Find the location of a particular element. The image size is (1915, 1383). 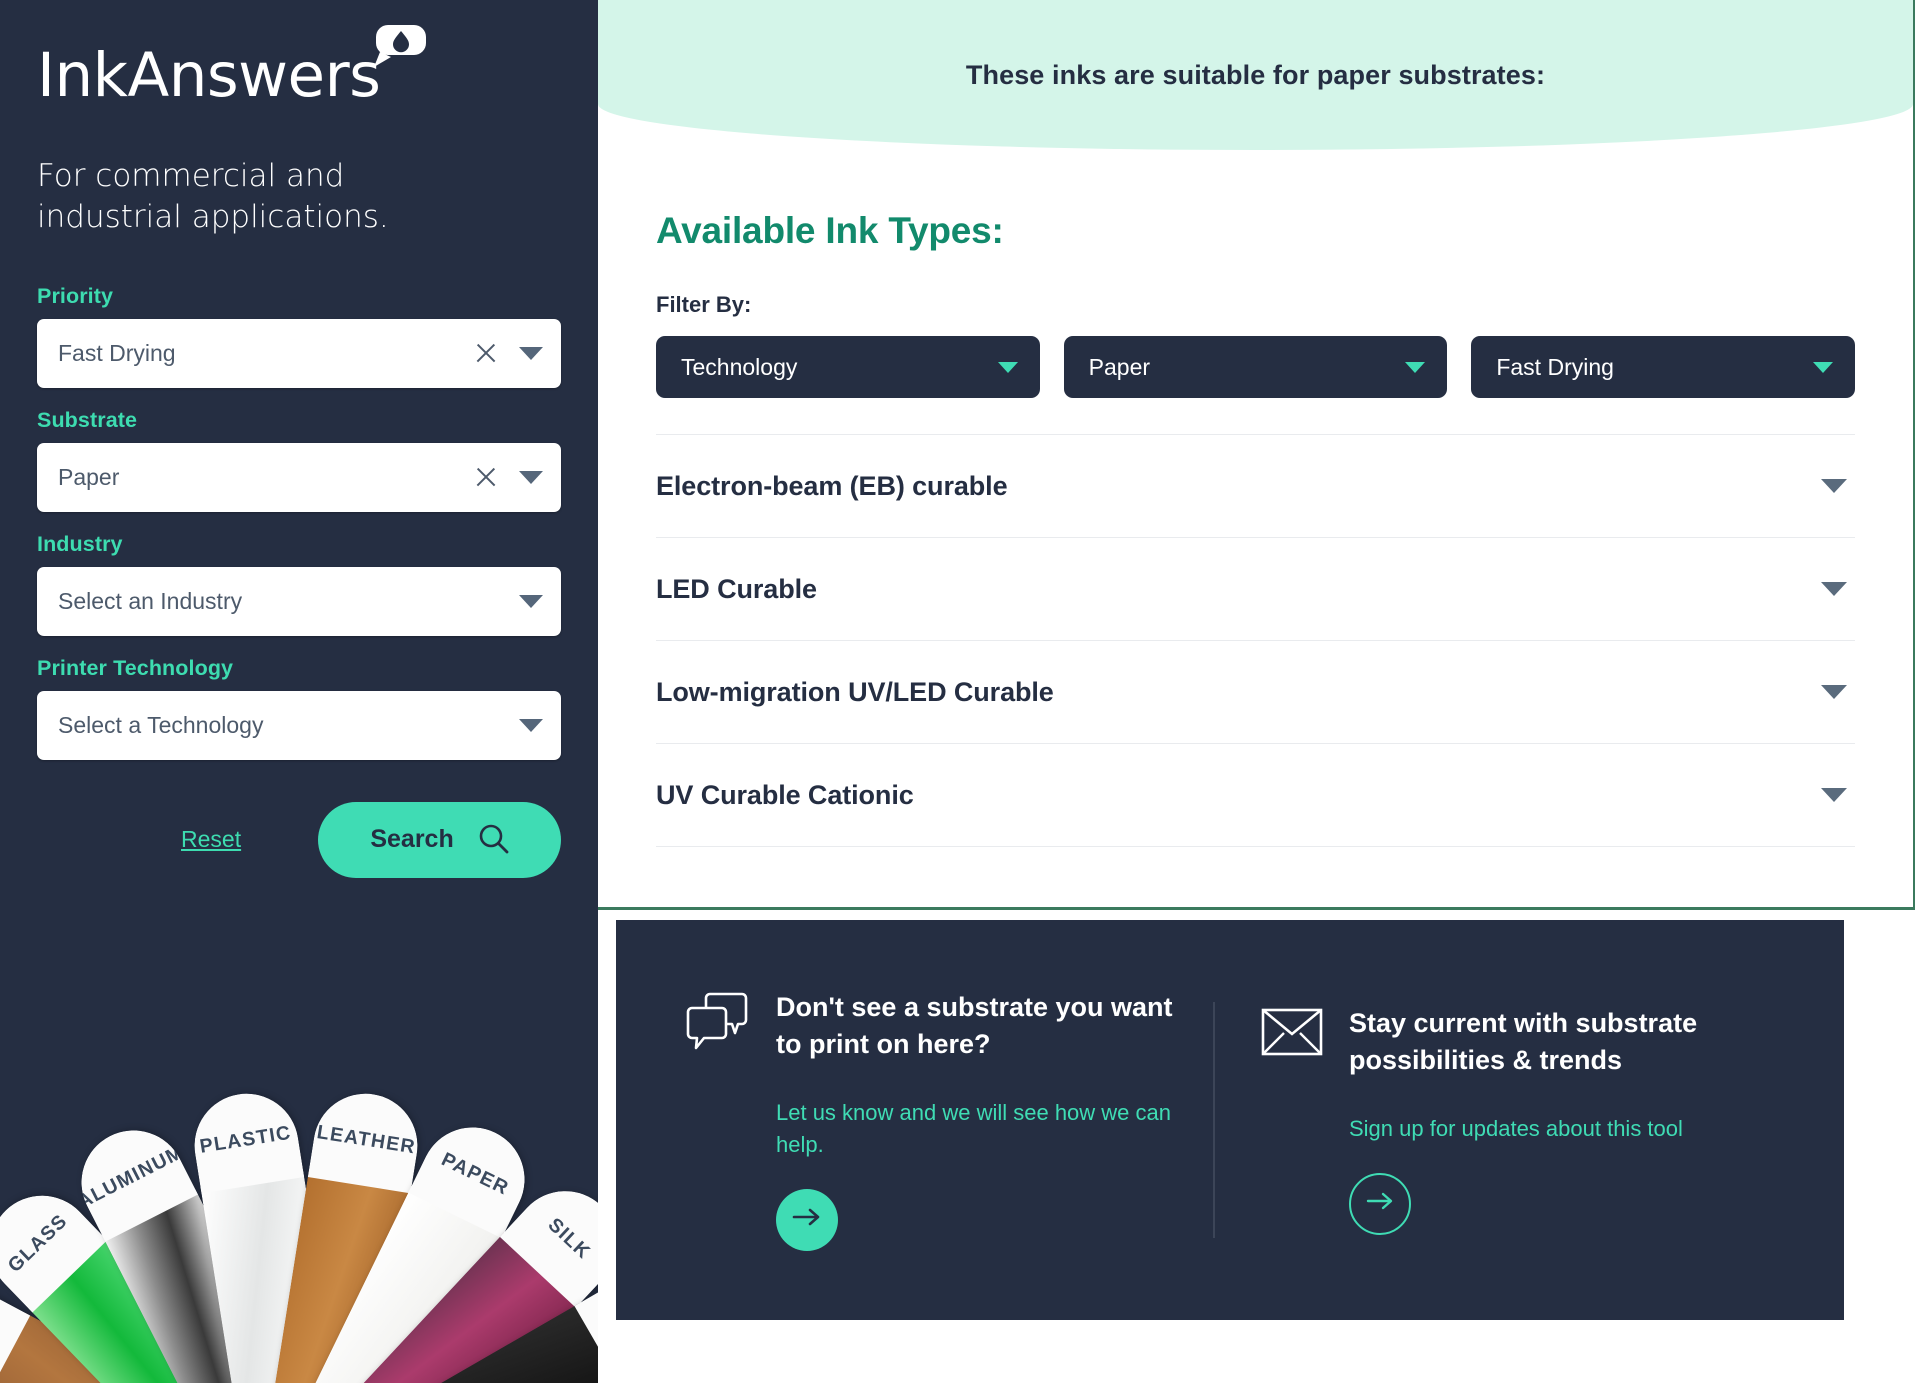

speech-bubble-ink-drop-icon is located at coordinates (400, 46).